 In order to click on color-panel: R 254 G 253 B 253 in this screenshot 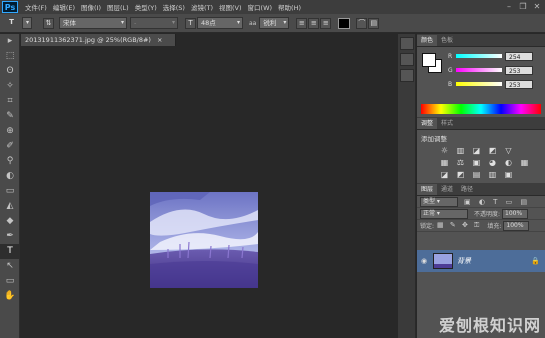, I will do `click(481, 82)`.